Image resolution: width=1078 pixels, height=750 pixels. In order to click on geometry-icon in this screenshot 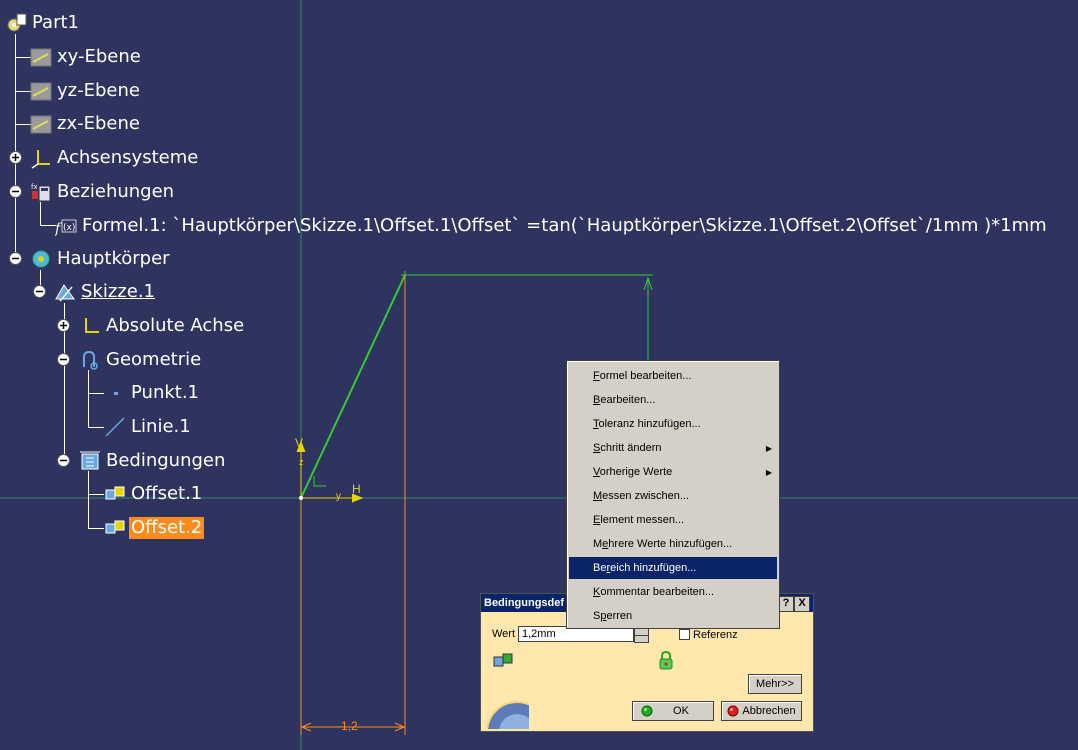, I will do `click(90, 360)`.